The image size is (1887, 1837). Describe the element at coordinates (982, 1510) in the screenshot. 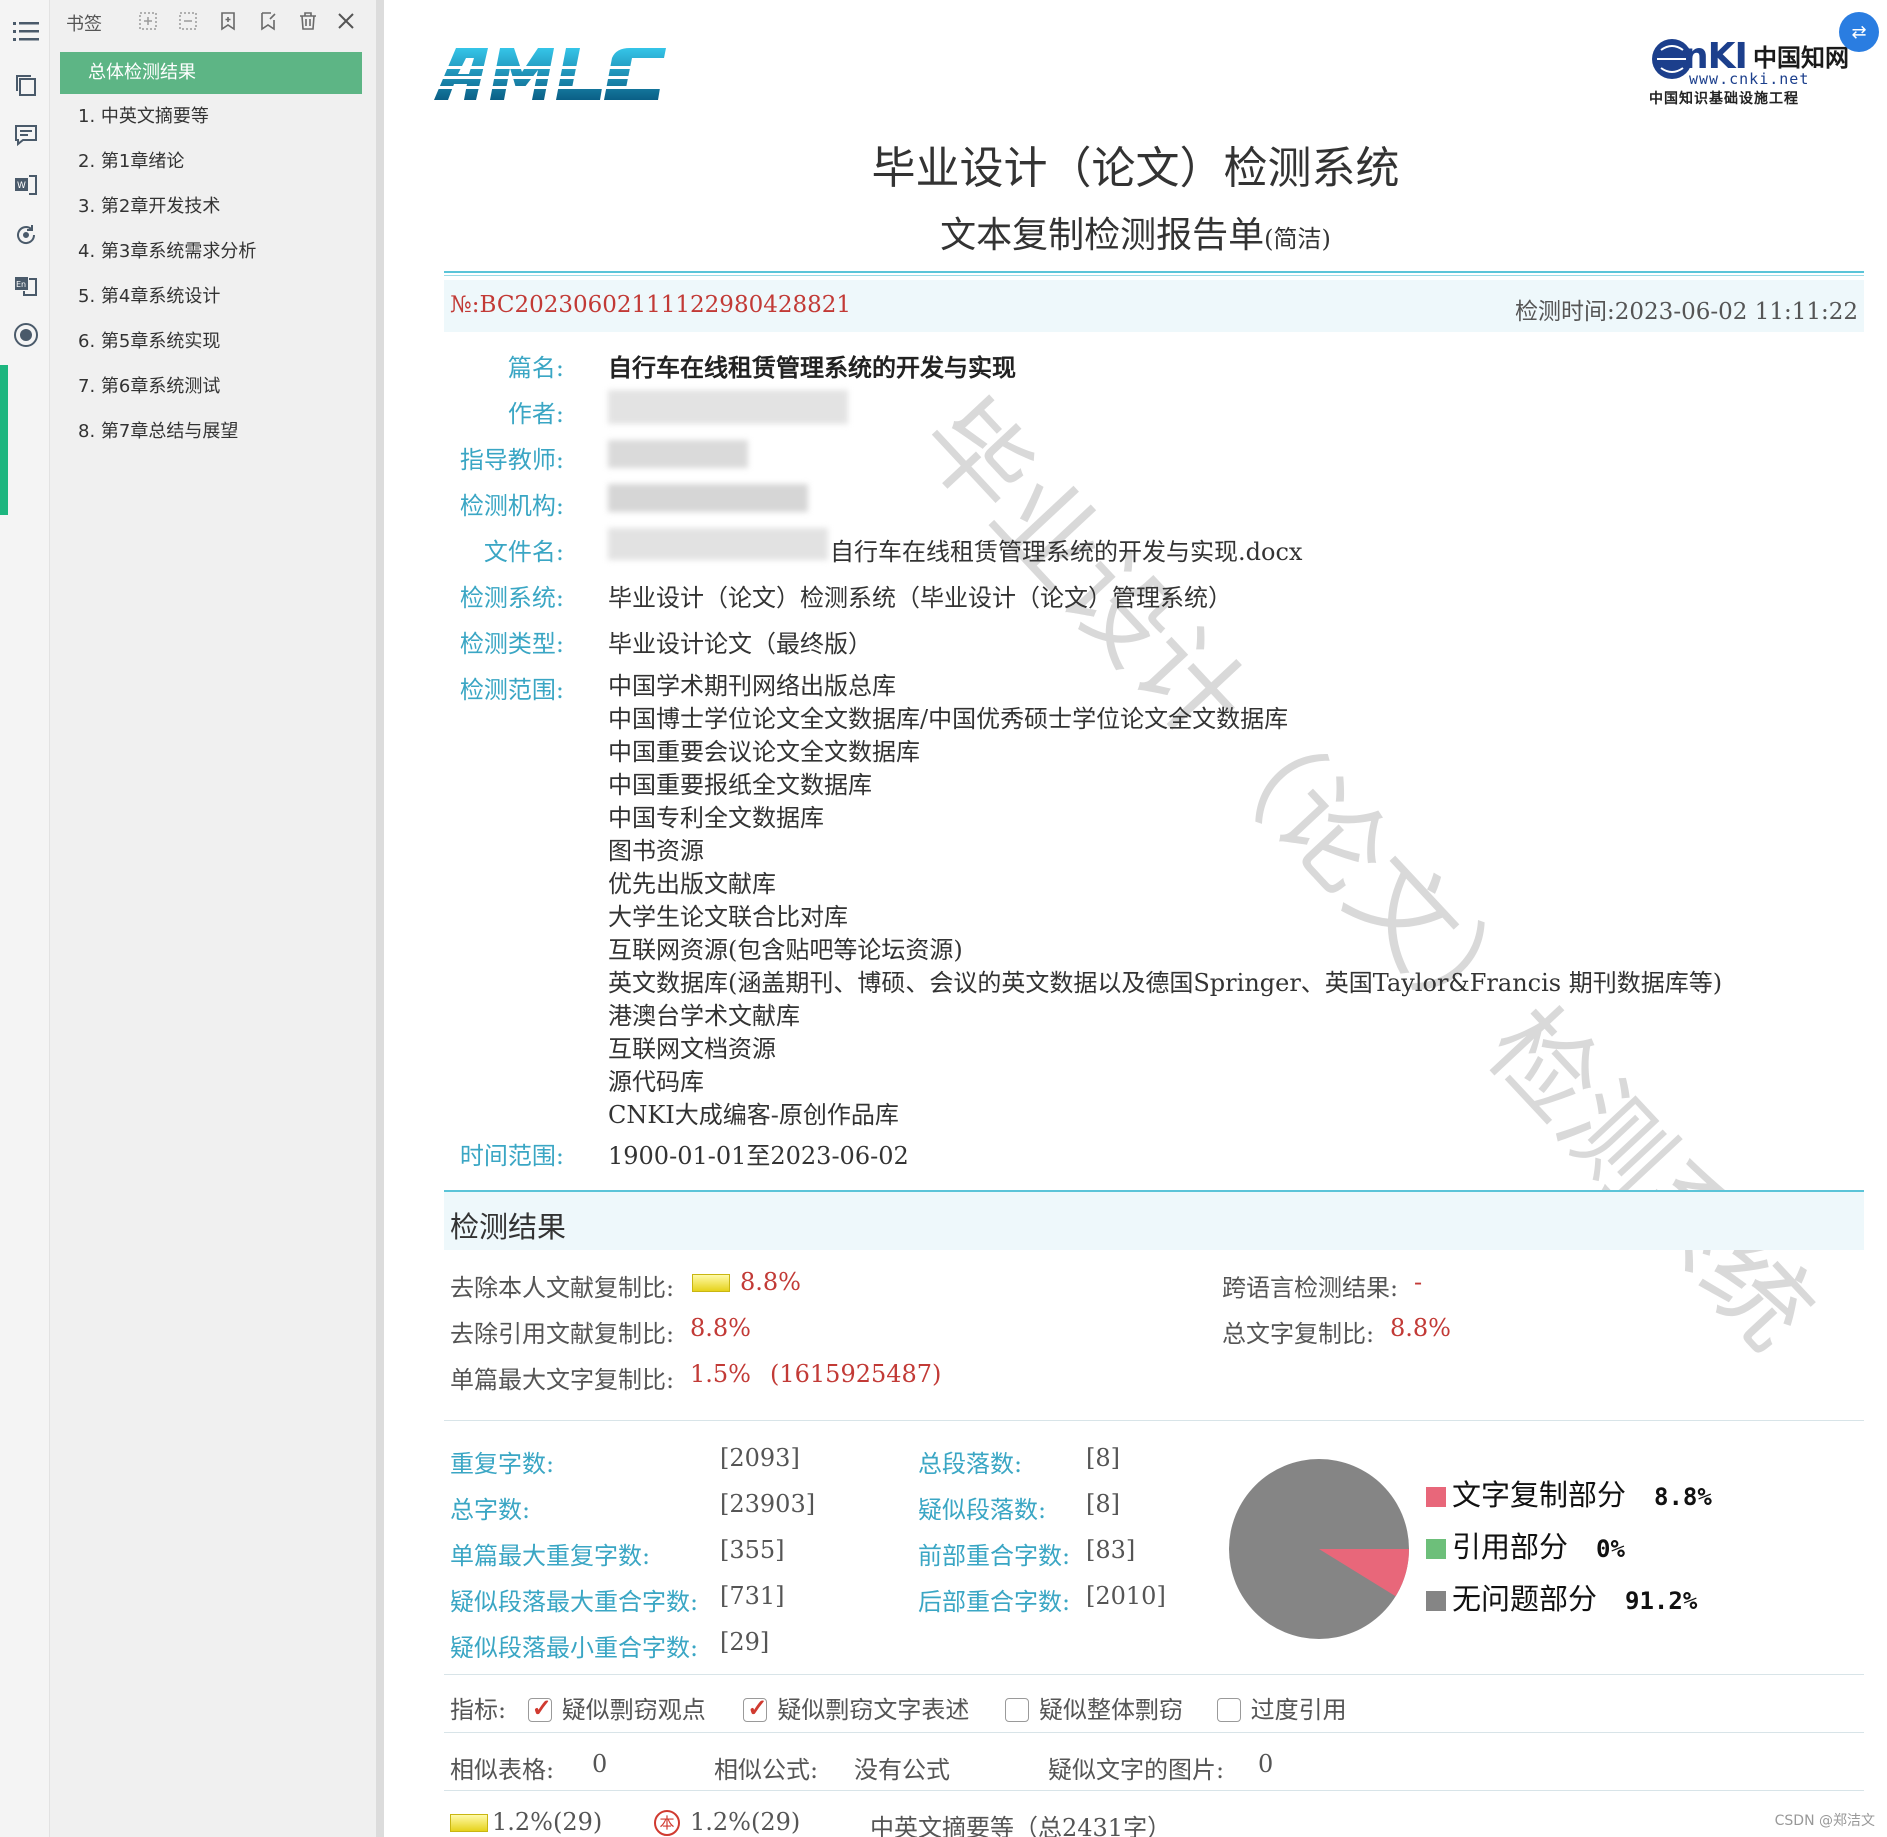

I see `susp-paras-label: 疑似段落数:` at that location.